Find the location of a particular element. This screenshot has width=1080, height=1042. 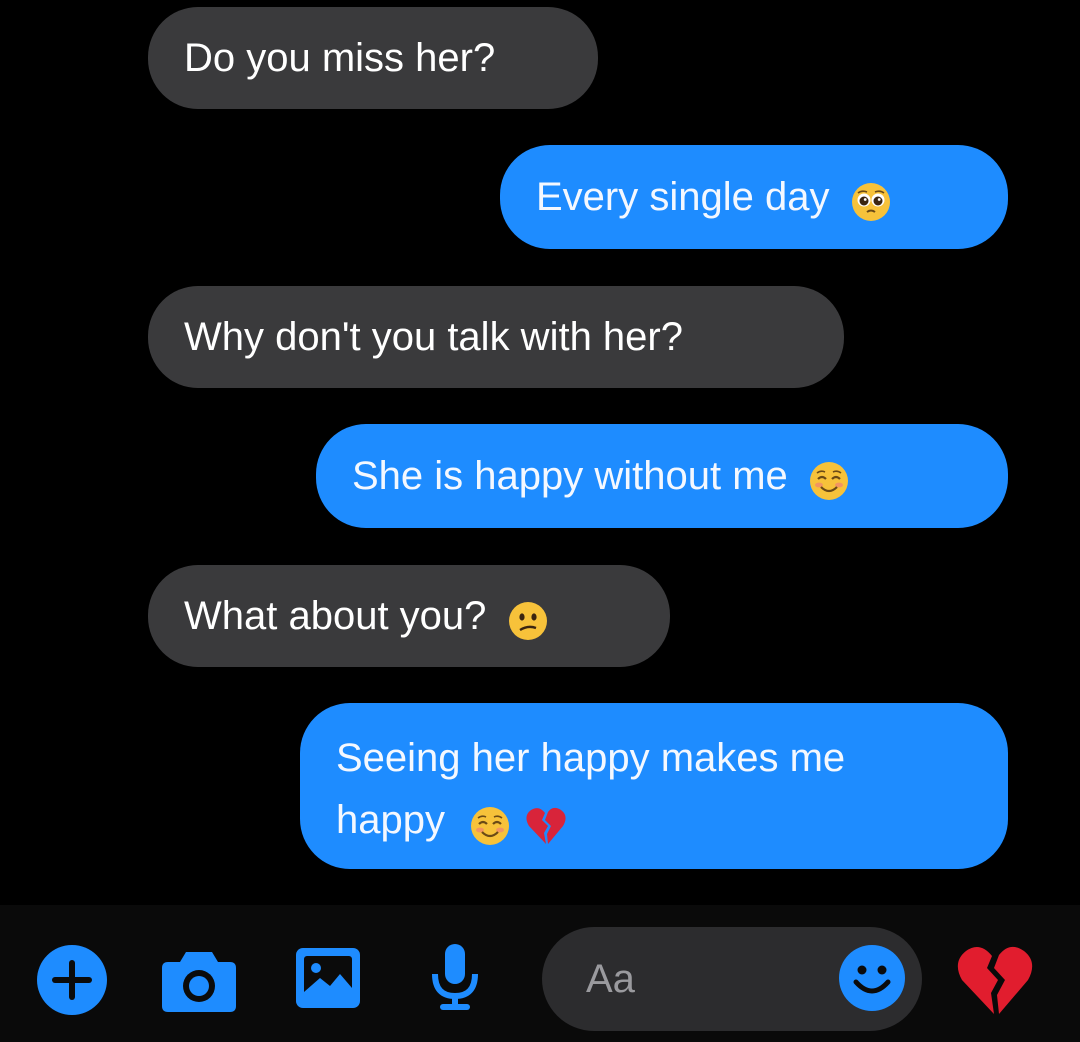

outgoing-message: She is happy without me is located at coordinates (662, 476).